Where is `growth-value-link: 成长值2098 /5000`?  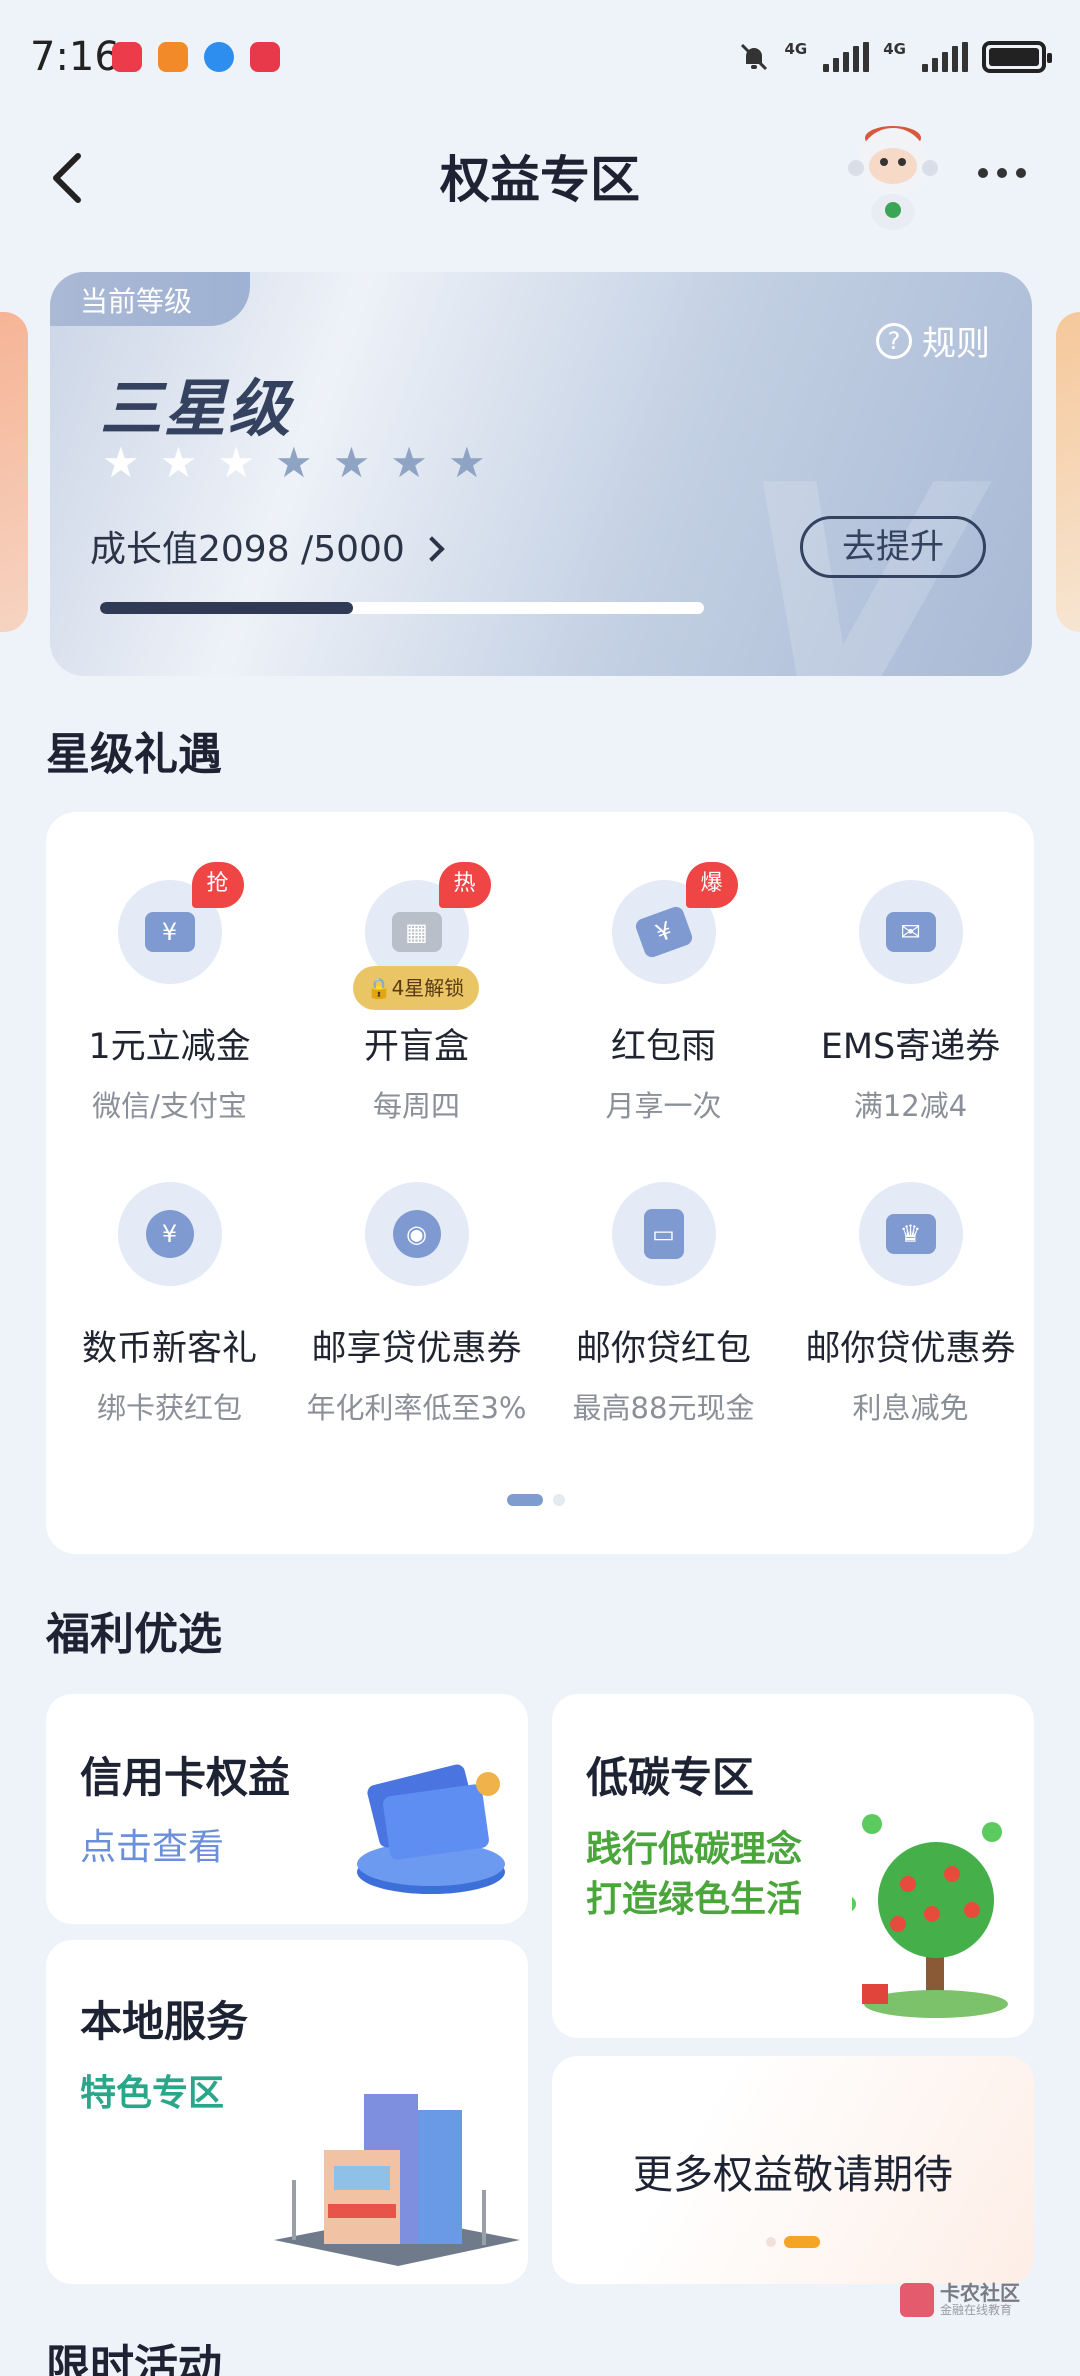 growth-value-link: 成长值2098 /5000 is located at coordinates (267, 546).